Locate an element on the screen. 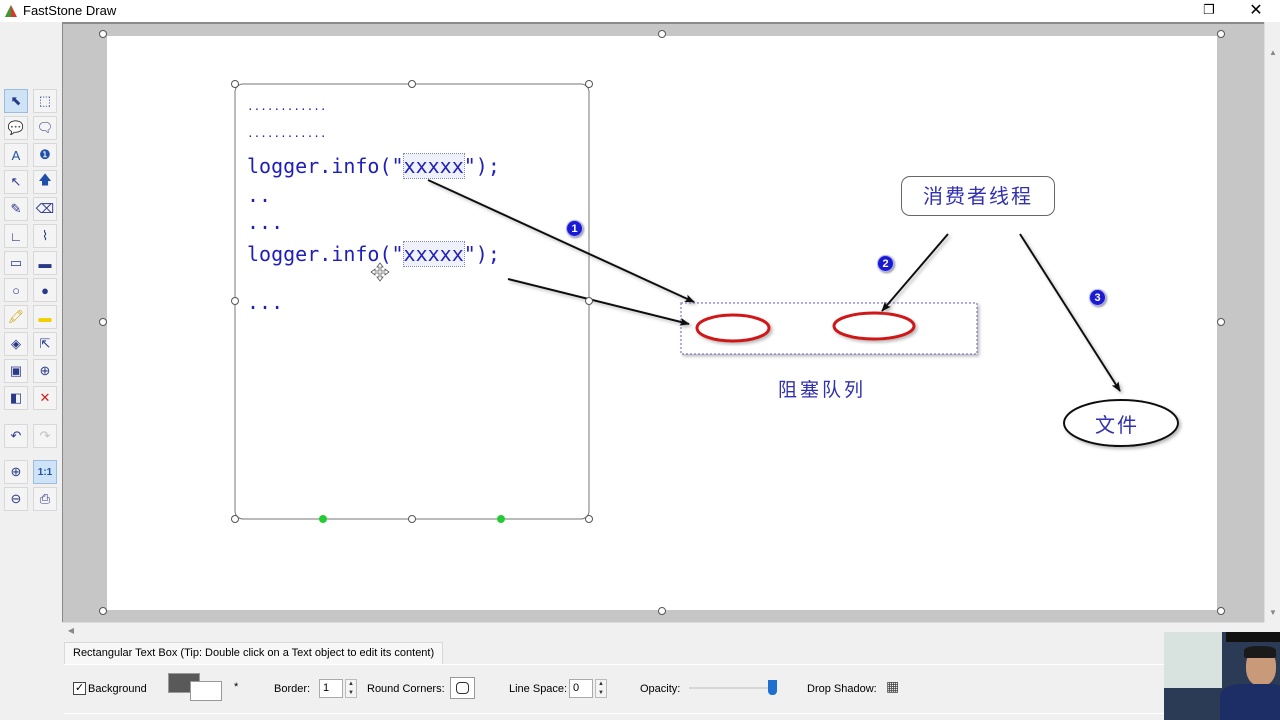 Image resolution: width=1280 pixels, height=720 pixels. log-message-placeholder-2: xxxxx is located at coordinates (433, 254).